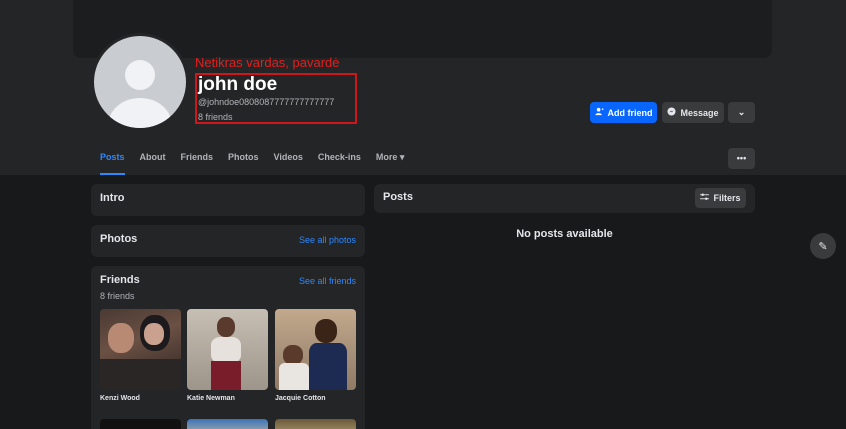  Describe the element at coordinates (288, 163) in the screenshot. I see `tab-videos: Videos` at that location.